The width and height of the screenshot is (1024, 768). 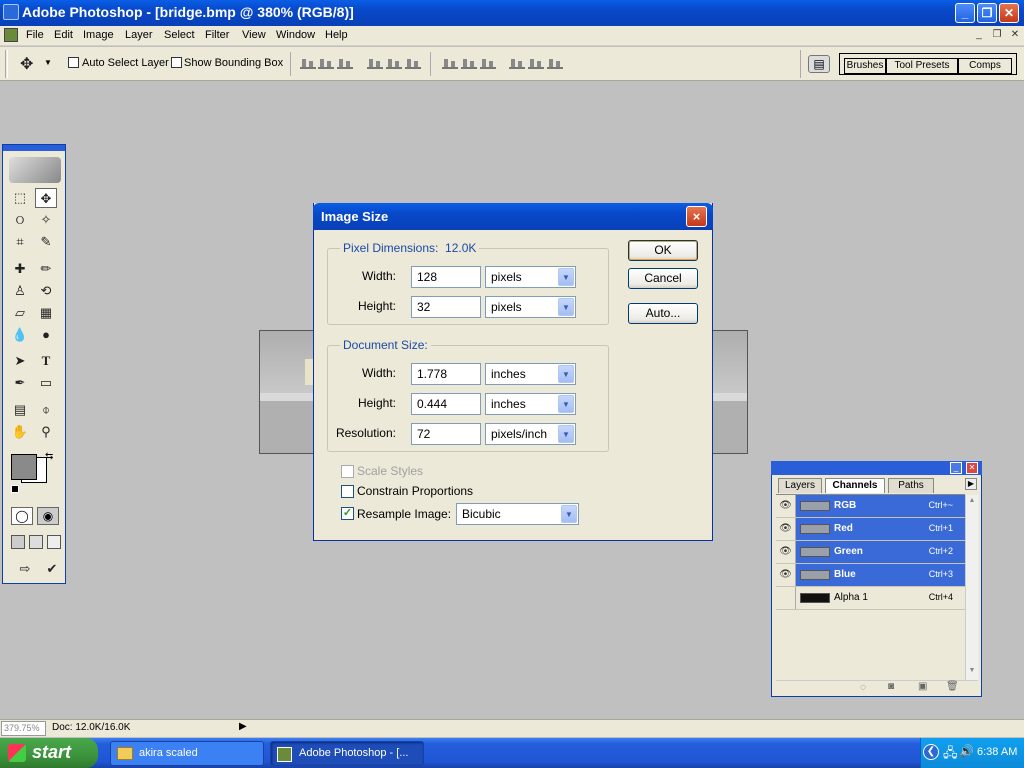 I want to click on quick-mask-icon: ◉, so click(x=48, y=516).